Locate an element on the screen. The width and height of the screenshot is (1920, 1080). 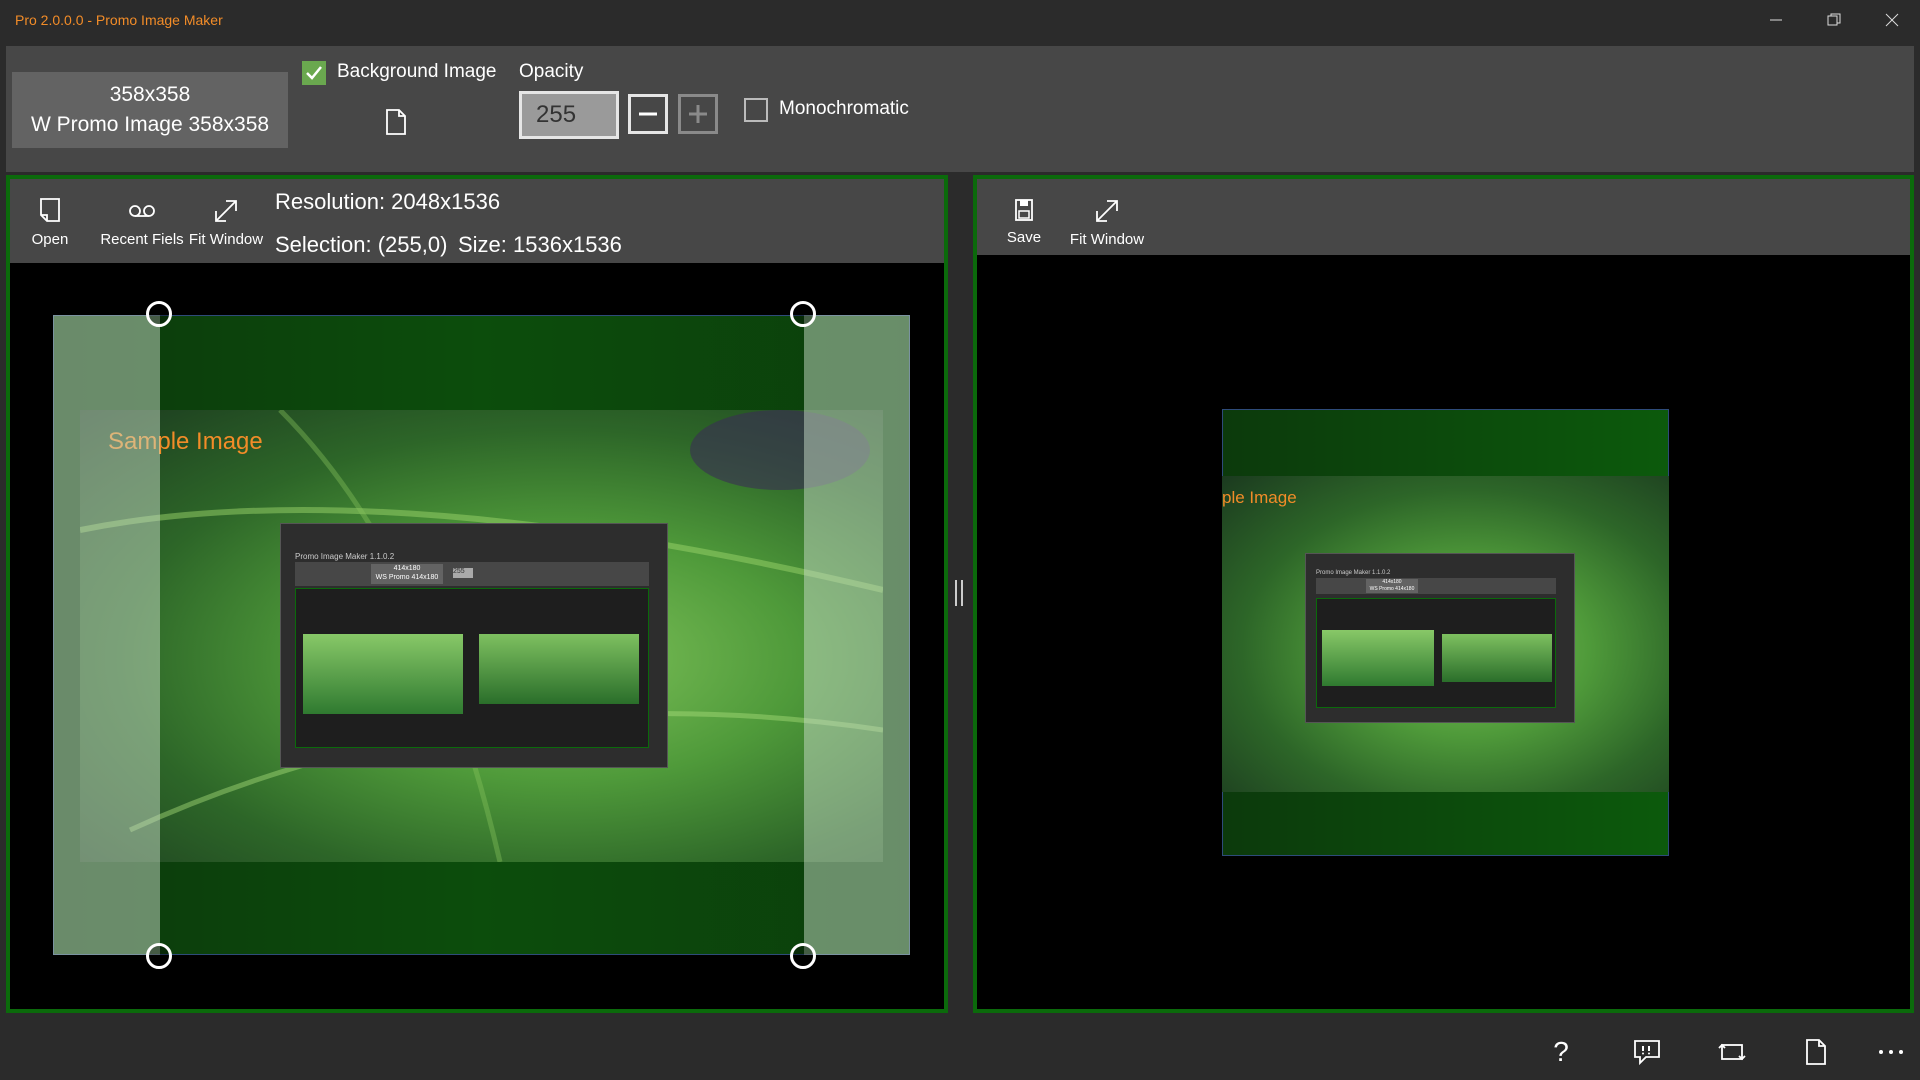
size-text: Size: 1536x1536 is located at coordinates (540, 244).